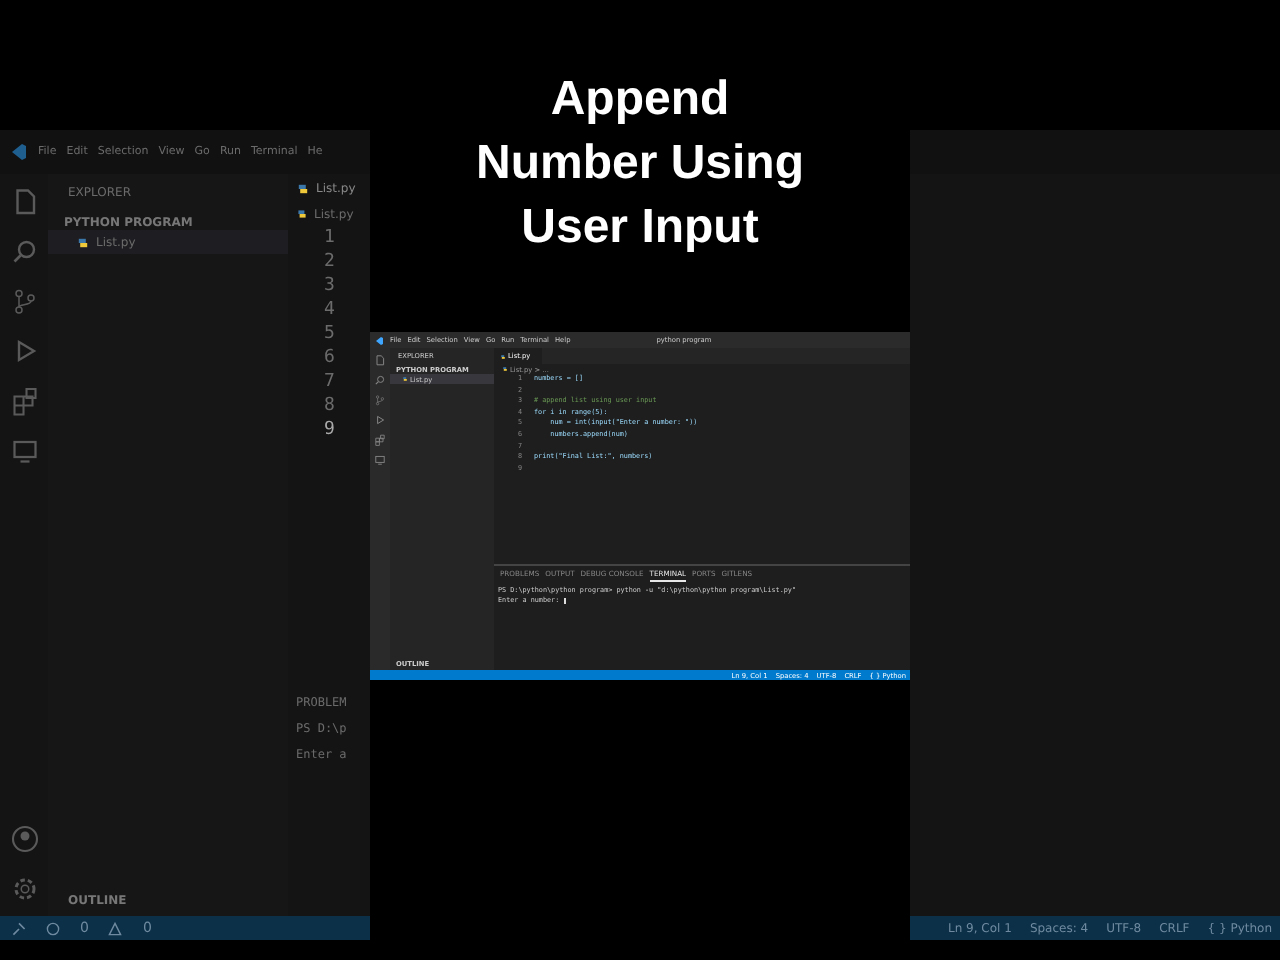 The image size is (1280, 960). Describe the element at coordinates (329, 238) in the screenshot. I see `line-number: 1` at that location.